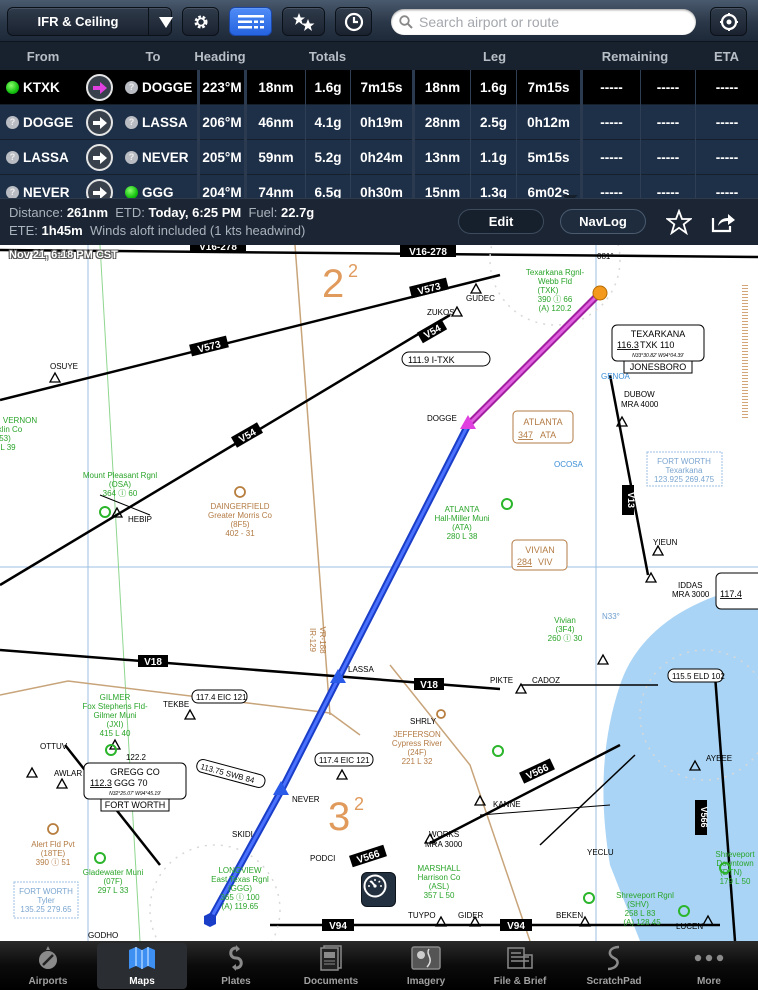 Image resolution: width=758 pixels, height=990 pixels. What do you see at coordinates (158, 87) in the screenshot?
I see `to-waypoint: ? DOGGE` at bounding box center [158, 87].